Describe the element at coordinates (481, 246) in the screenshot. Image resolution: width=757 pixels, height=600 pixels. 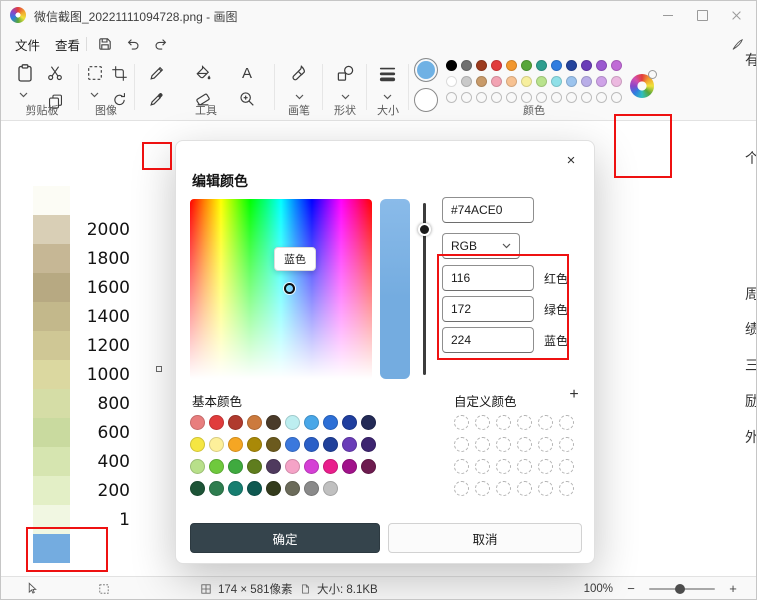
I see `color-mode-dropdown: RGB` at that location.